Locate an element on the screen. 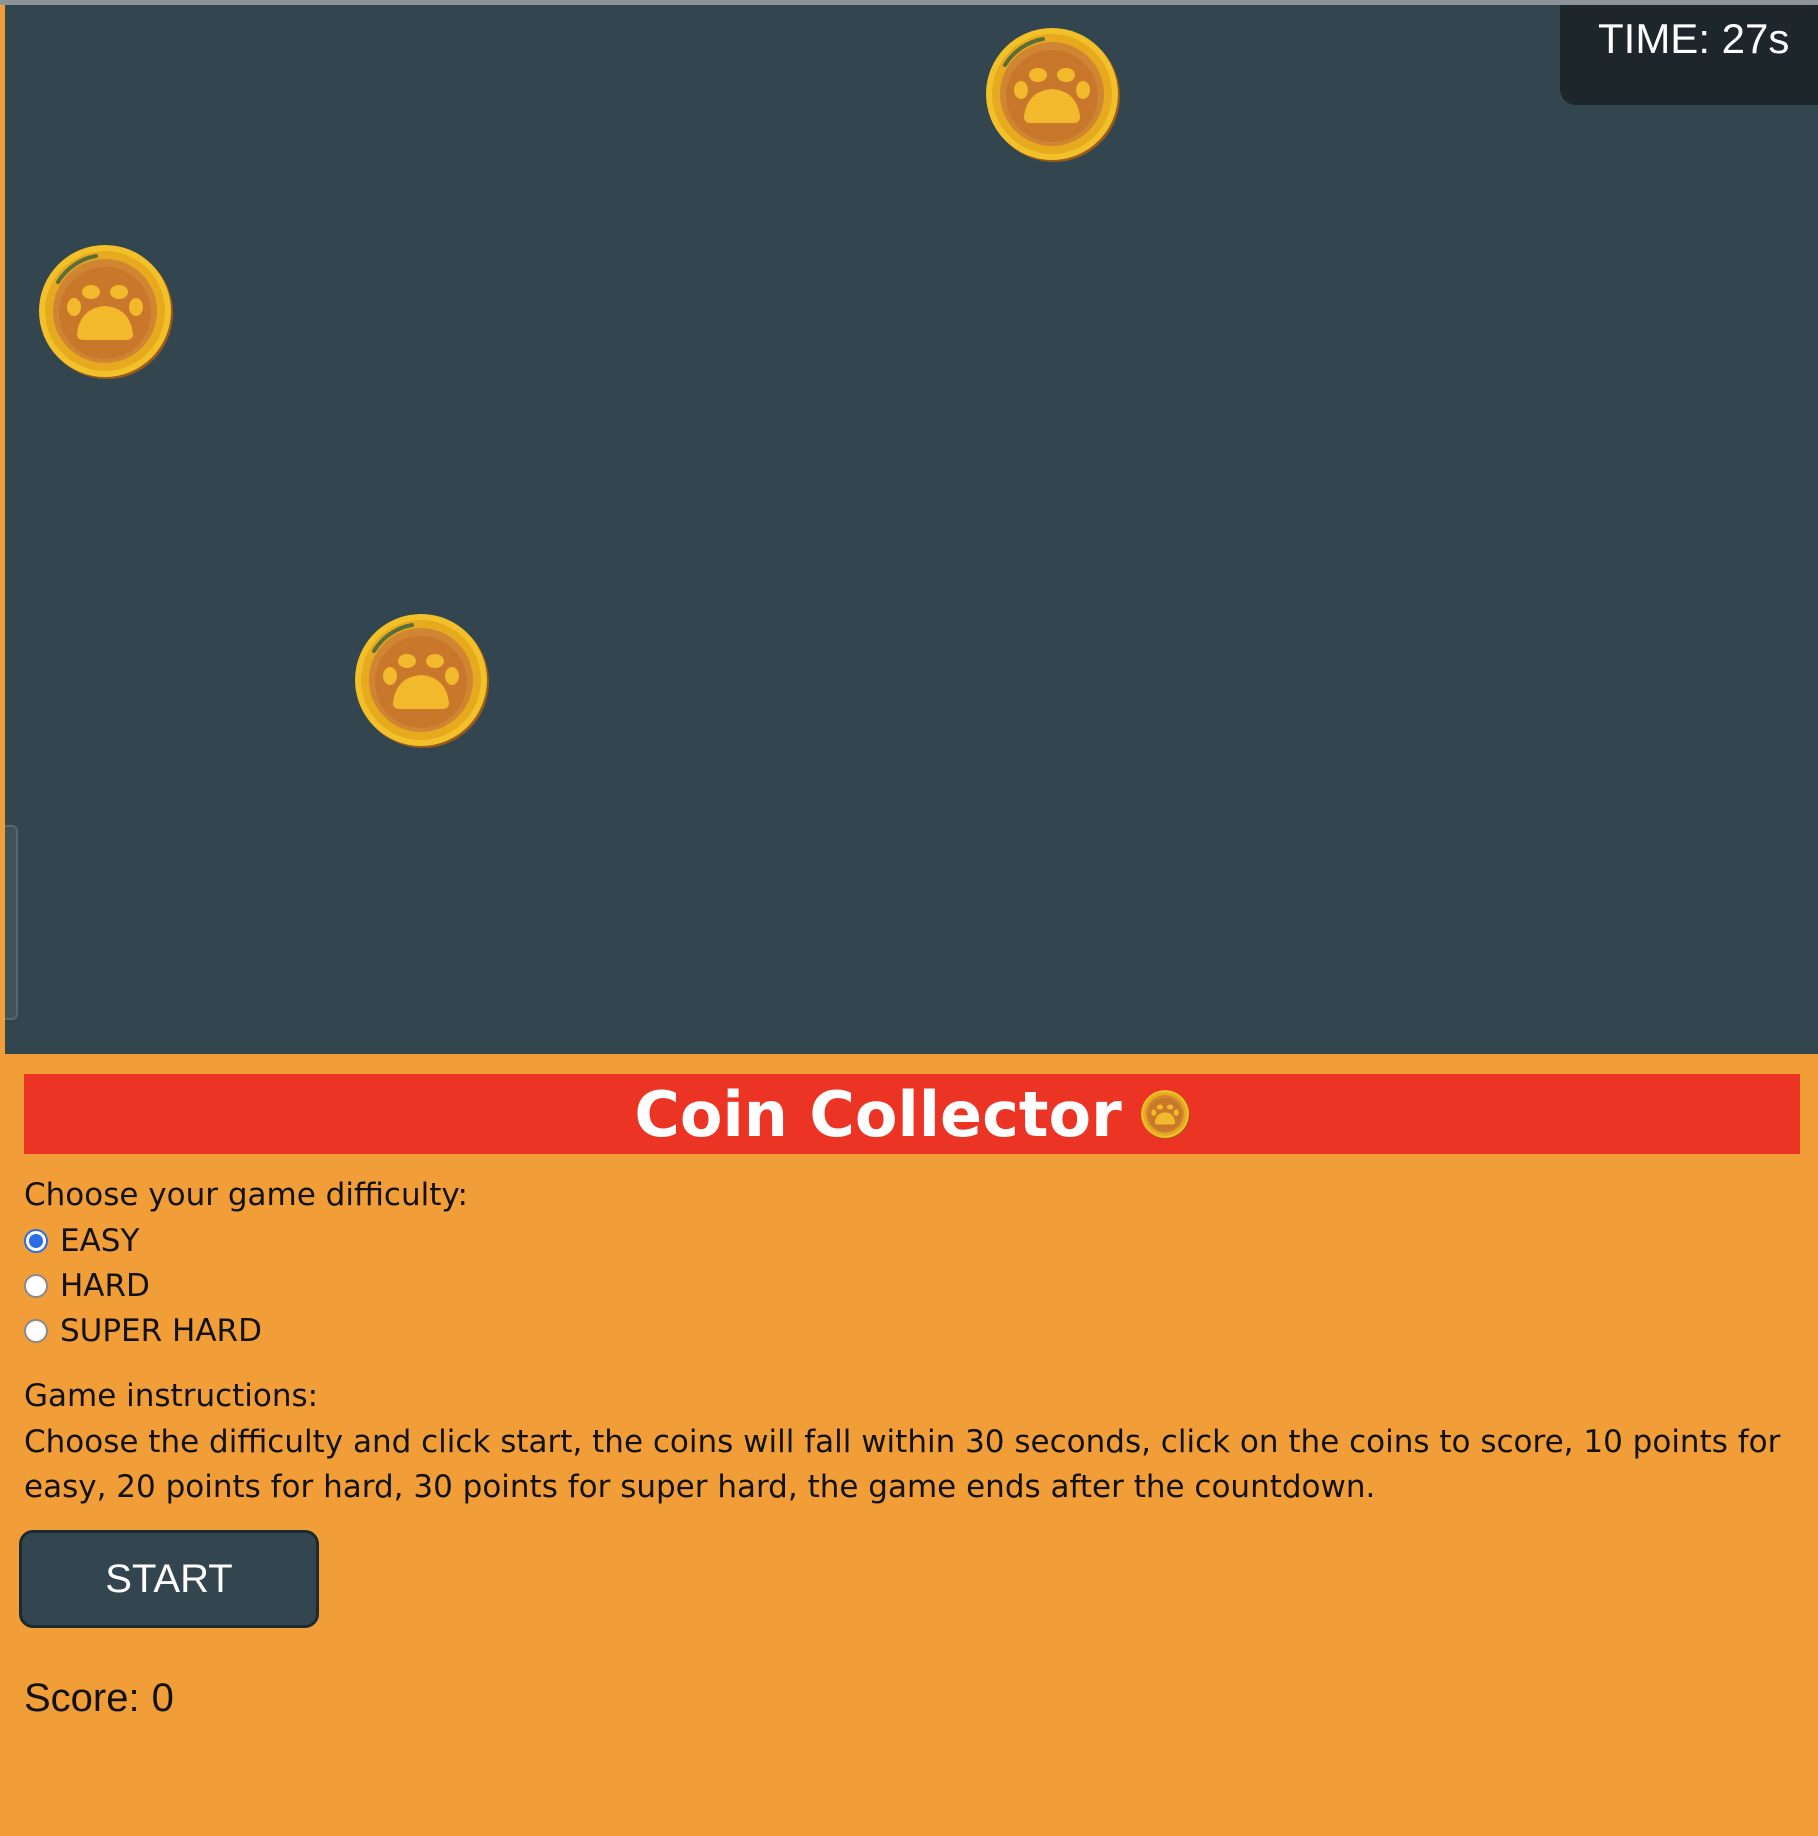 This screenshot has height=1836, width=1818. difficulty-option-super-hard: SUPER HARD is located at coordinates (143, 1331).